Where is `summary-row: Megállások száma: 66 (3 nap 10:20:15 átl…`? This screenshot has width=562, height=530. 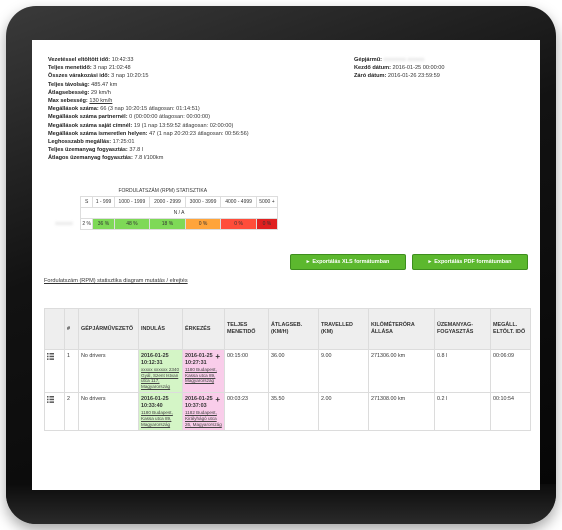
summary-row: Megállások száma: 66 (3 nap 10:20:15 átl… is located at coordinates (148, 109).